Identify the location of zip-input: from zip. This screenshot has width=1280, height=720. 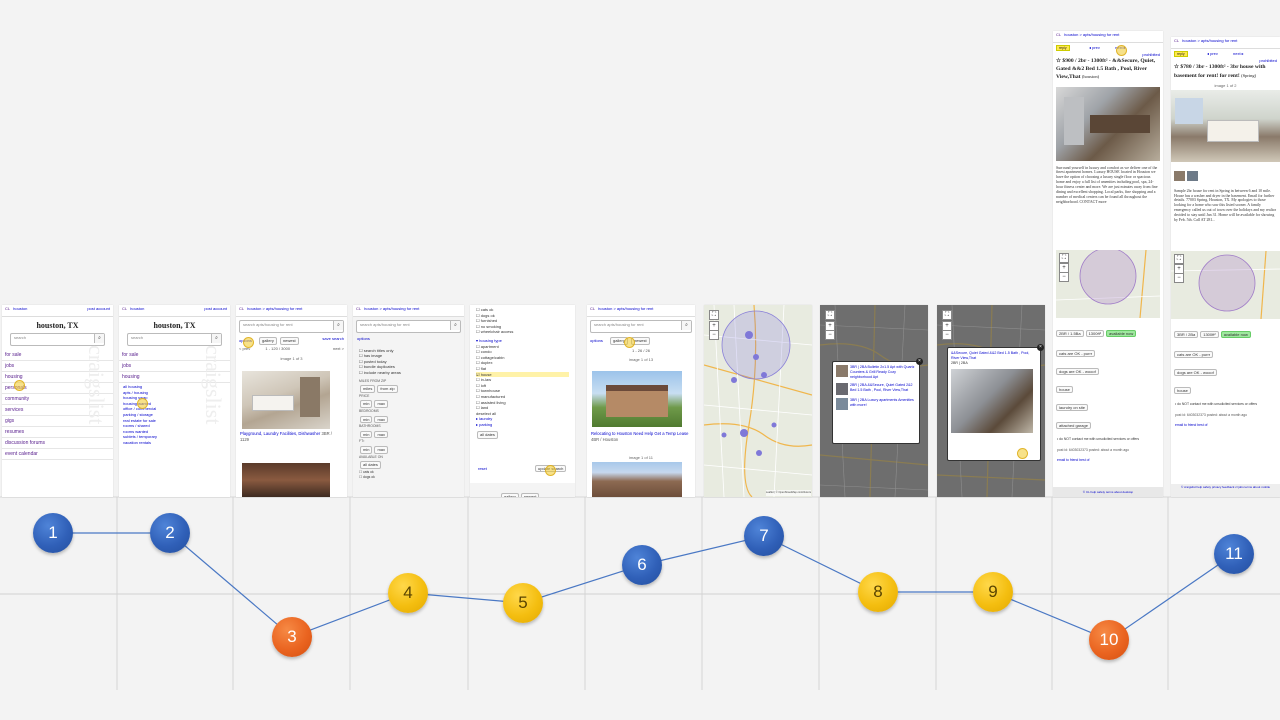
(387, 389).